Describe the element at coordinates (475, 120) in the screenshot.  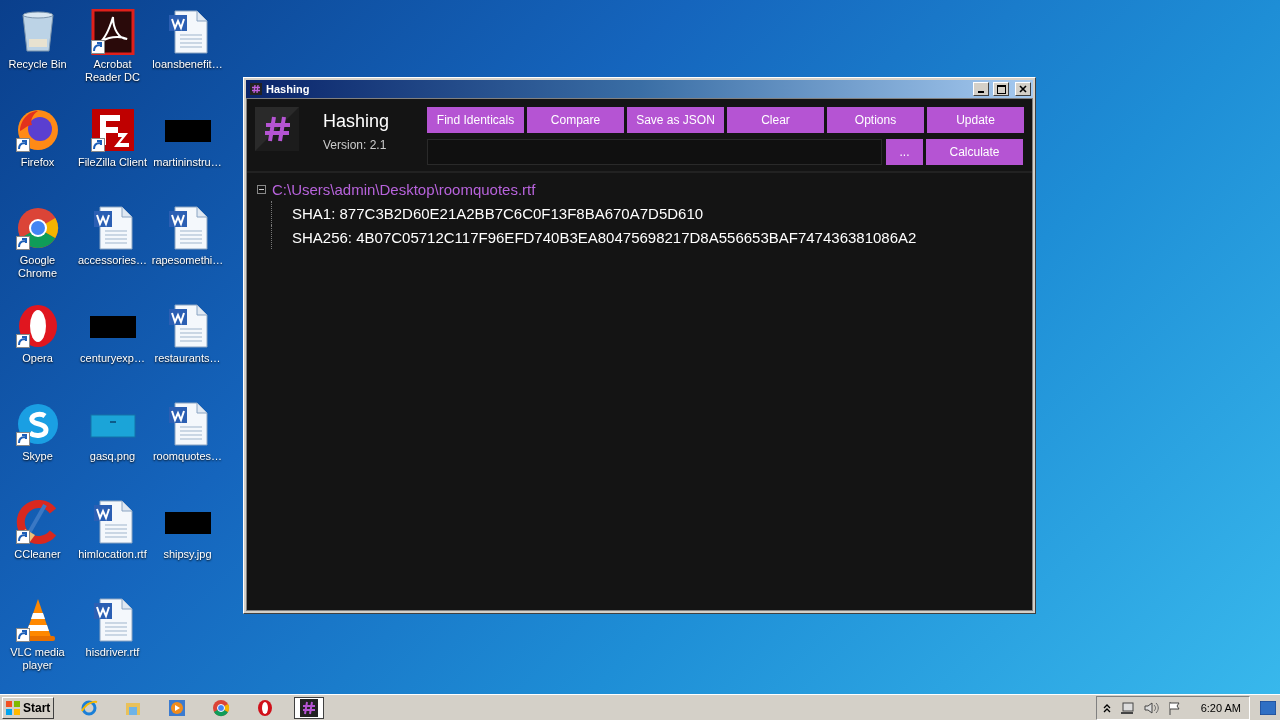
I see `toolbar-button: Find Identicals` at that location.